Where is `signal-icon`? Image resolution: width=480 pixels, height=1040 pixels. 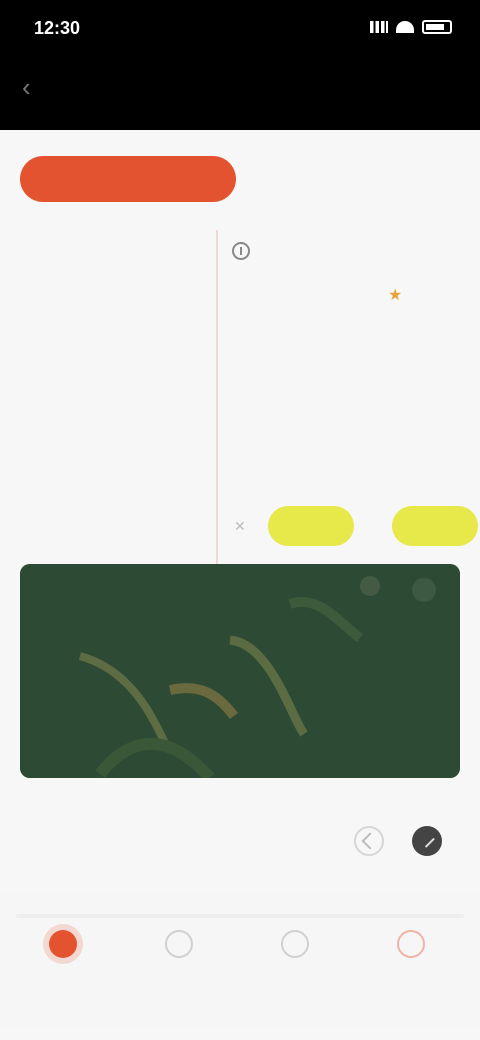
signal-icon is located at coordinates (379, 27).